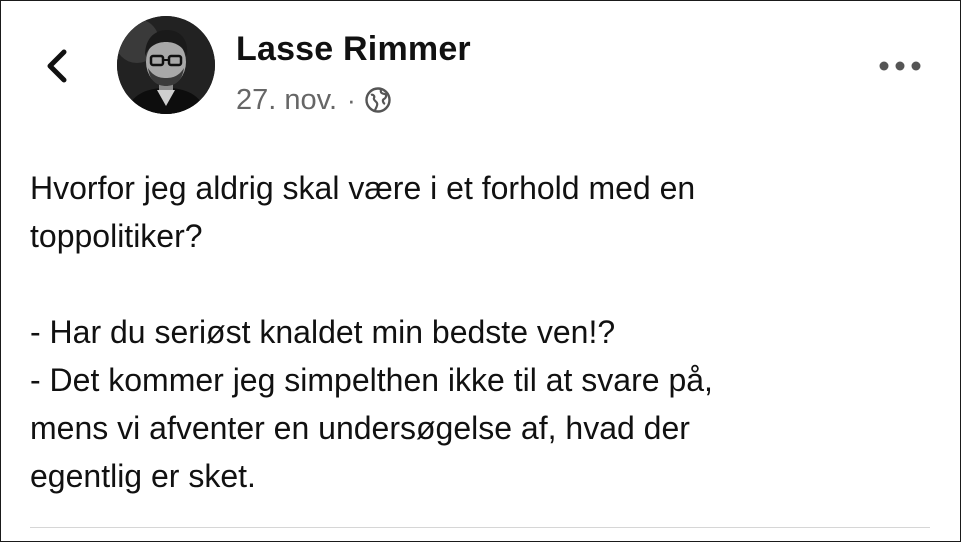  I want to click on avatar, so click(166, 65).